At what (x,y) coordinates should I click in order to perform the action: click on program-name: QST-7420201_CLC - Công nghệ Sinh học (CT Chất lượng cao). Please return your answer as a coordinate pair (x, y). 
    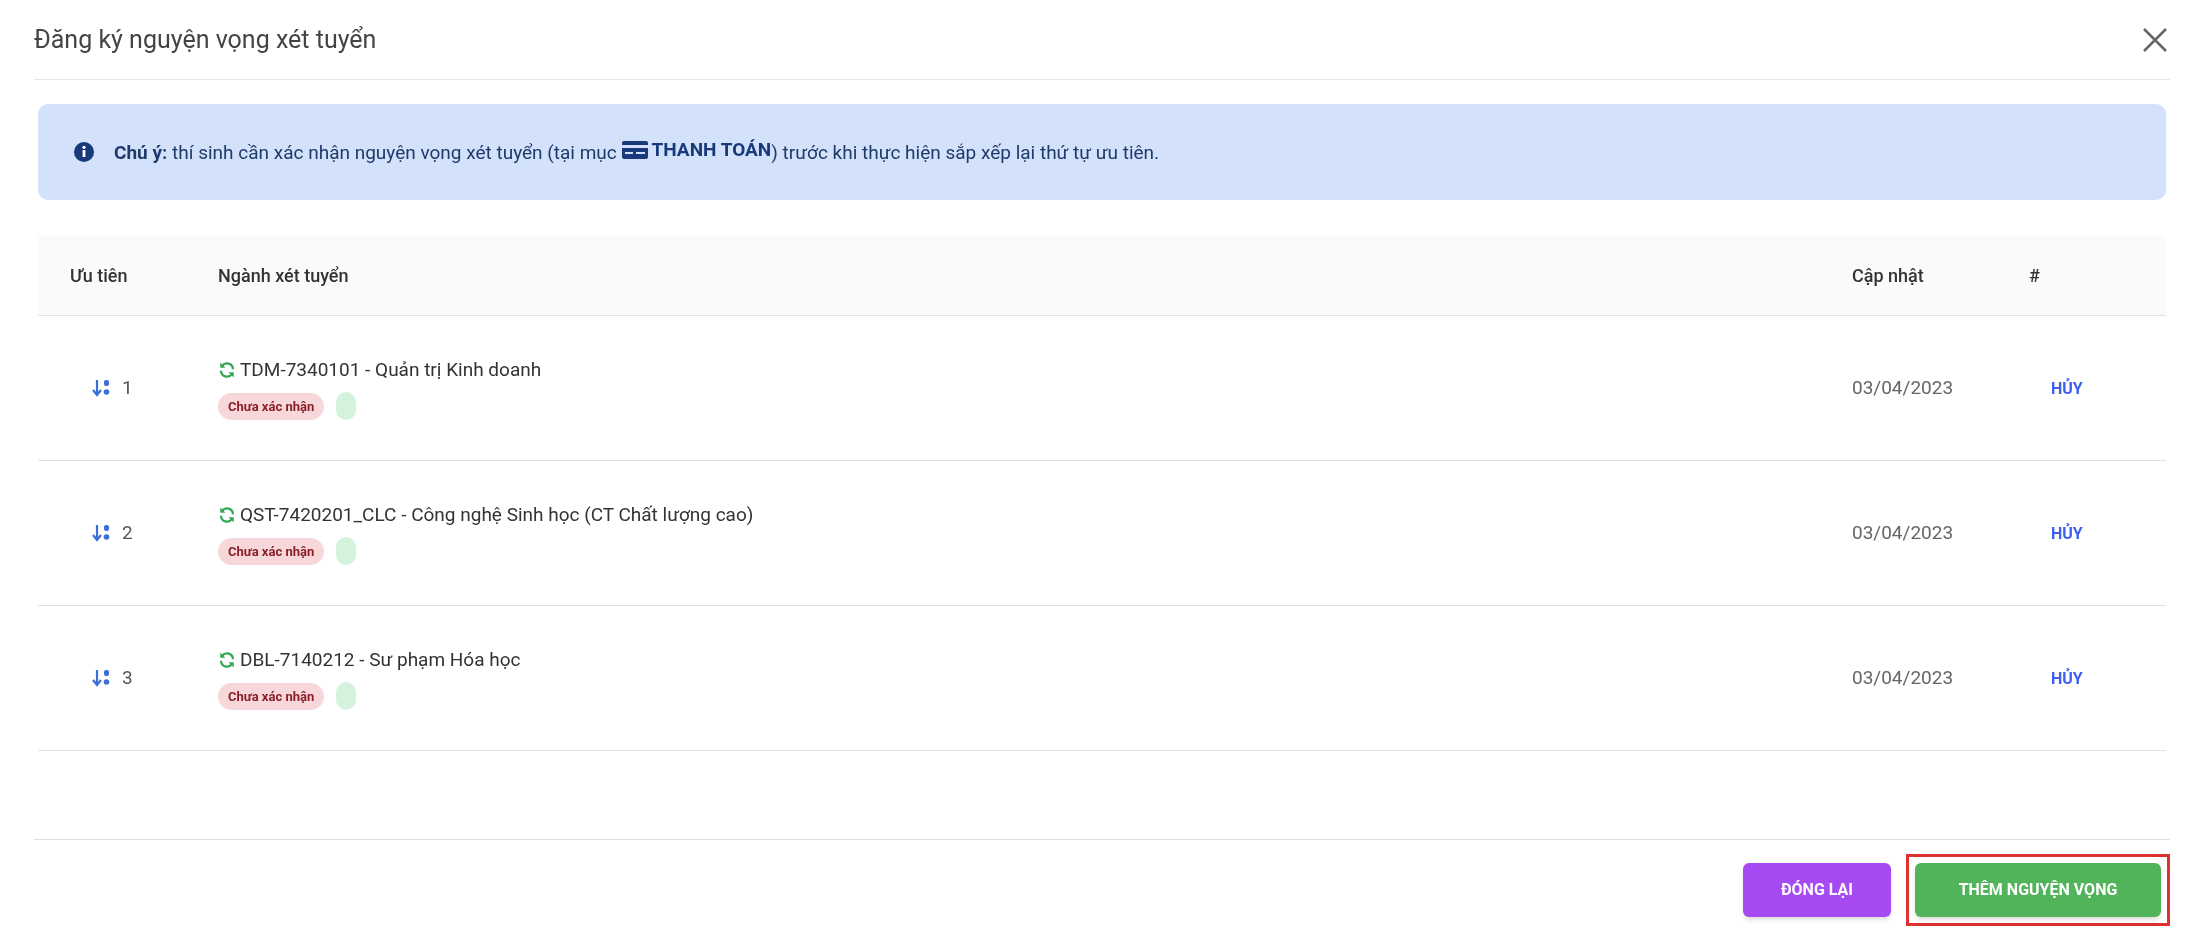
    Looking at the image, I should click on (497, 514).